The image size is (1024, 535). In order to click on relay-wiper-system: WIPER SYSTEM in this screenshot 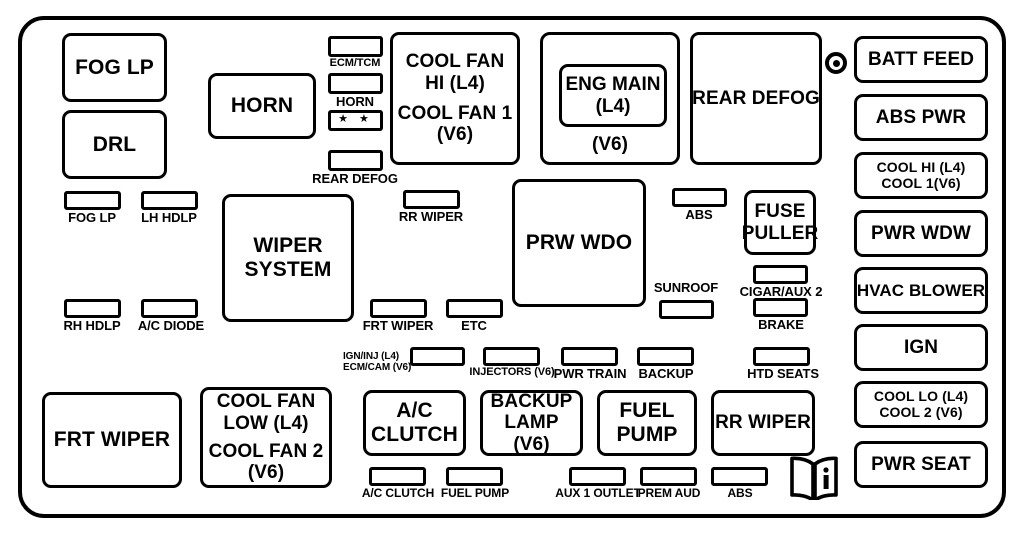, I will do `click(288, 258)`.